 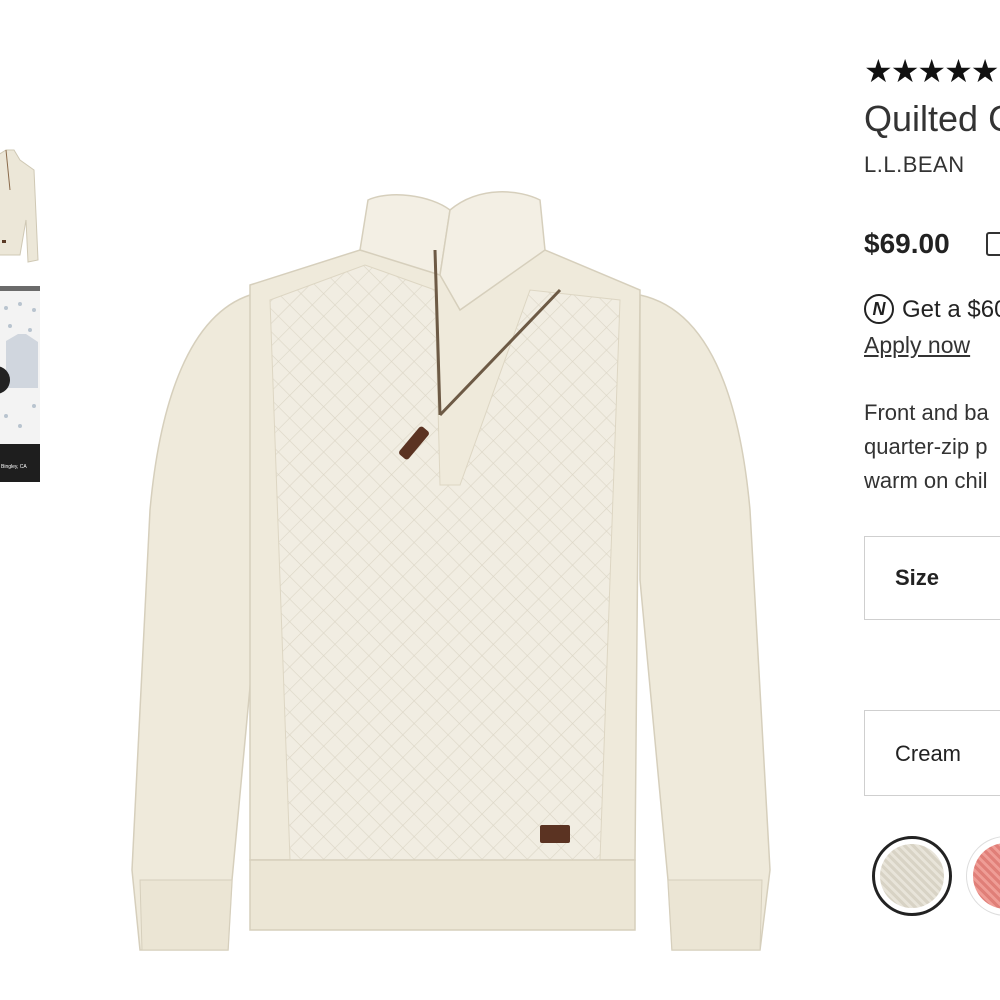 I want to click on description-line: warm on chil, so click(x=926, y=480).